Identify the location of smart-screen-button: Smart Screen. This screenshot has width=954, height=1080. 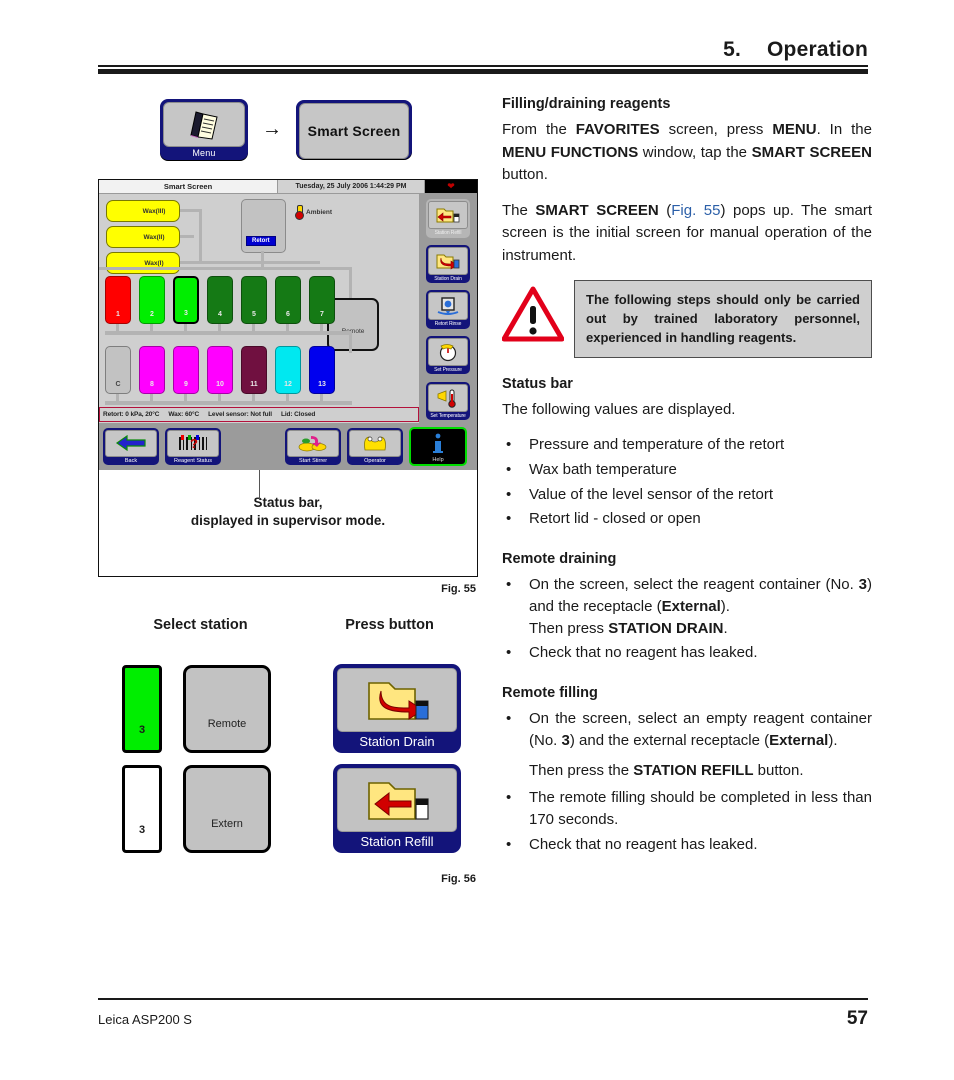
(354, 129).